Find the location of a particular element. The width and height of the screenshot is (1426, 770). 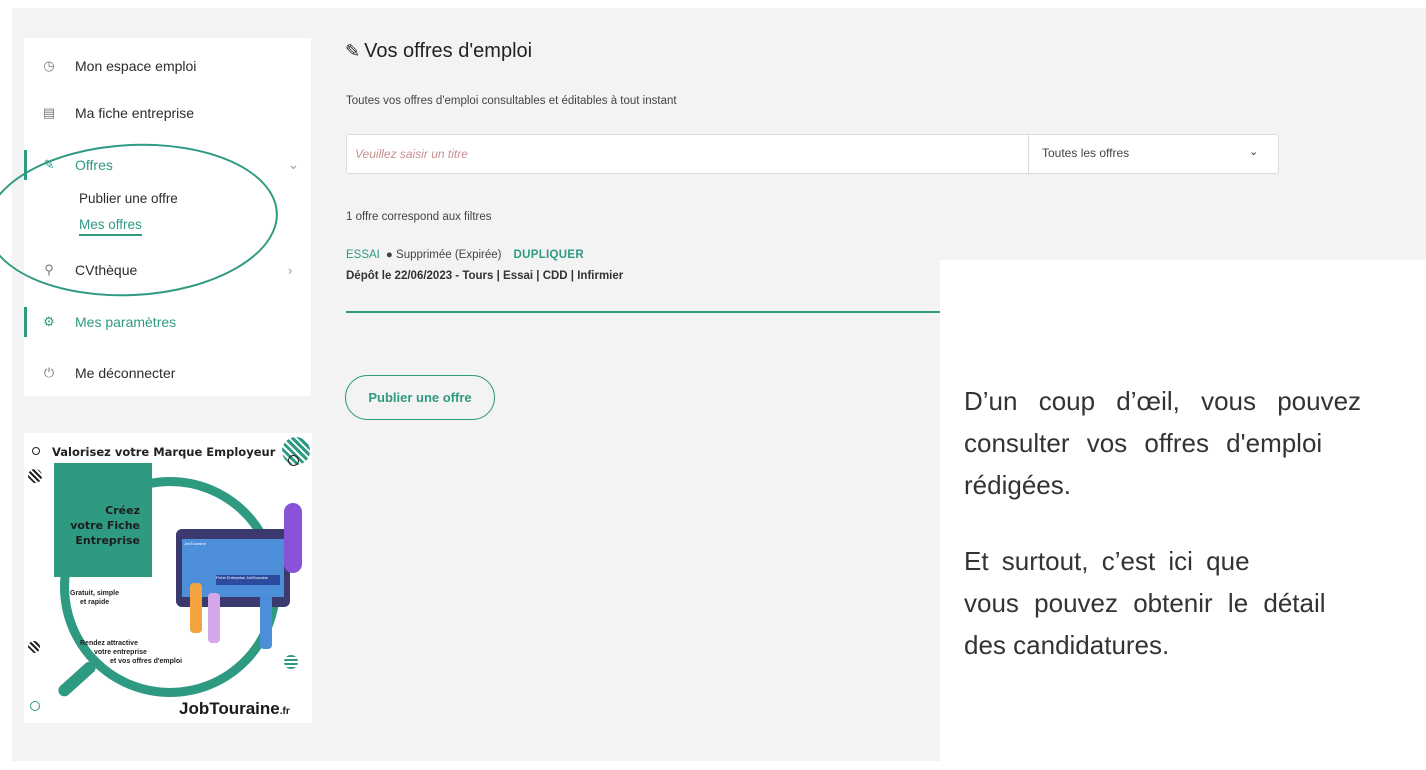

filter-value: Toutes les offres is located at coordinates (1086, 153).